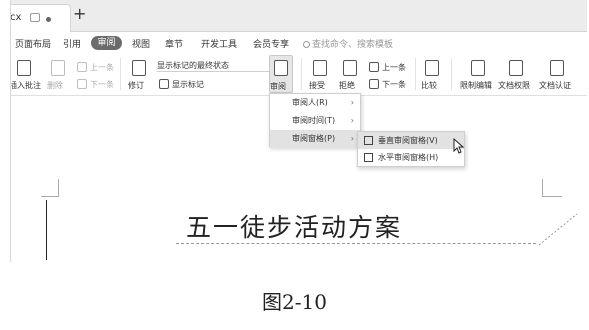 This screenshot has height=330, width=589. I want to click on menu-item-review-pane-label: 审阅窗格(P), so click(314, 138).